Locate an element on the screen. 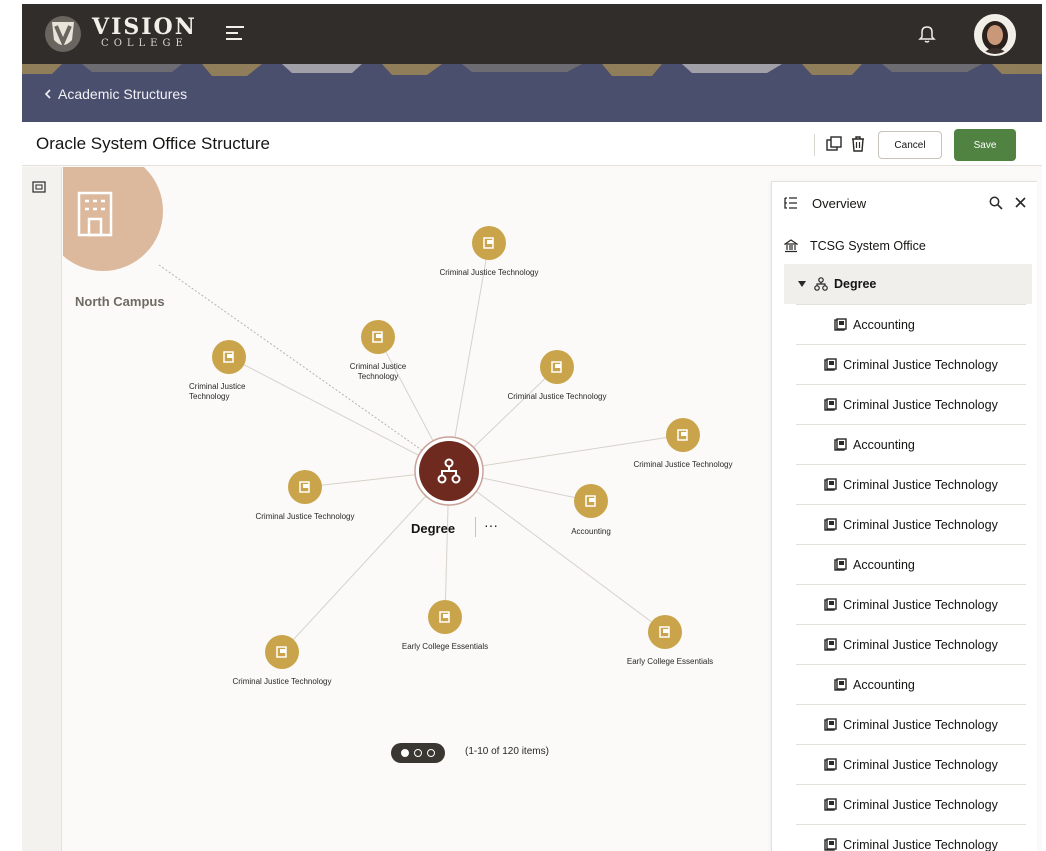 This screenshot has width=1046, height=851. left-toolbar is located at coordinates (42, 509).